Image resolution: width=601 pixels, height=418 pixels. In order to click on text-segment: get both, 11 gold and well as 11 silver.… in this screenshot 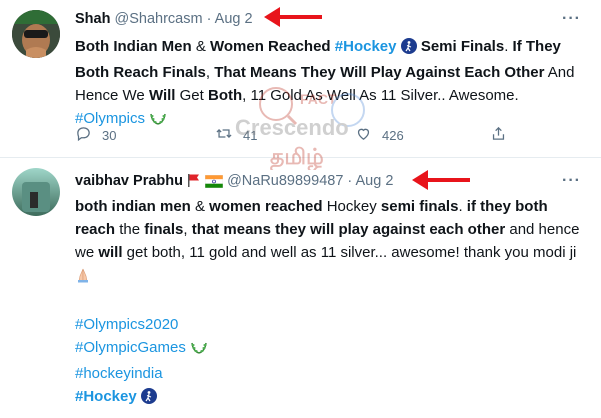, I will do `click(349, 252)`.